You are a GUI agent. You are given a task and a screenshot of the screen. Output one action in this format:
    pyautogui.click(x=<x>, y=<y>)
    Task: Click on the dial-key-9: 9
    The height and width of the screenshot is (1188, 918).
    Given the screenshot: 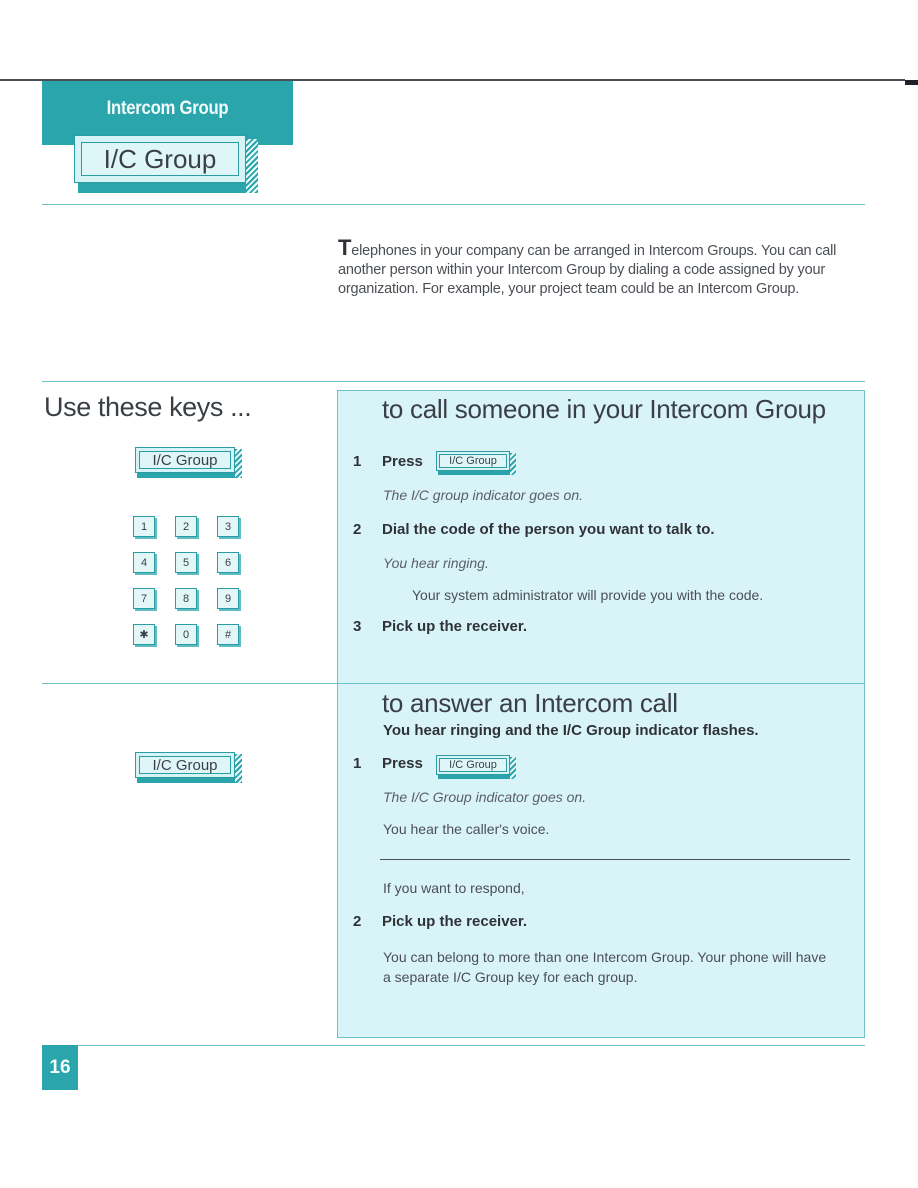 What is the action you would take?
    pyautogui.click(x=228, y=598)
    